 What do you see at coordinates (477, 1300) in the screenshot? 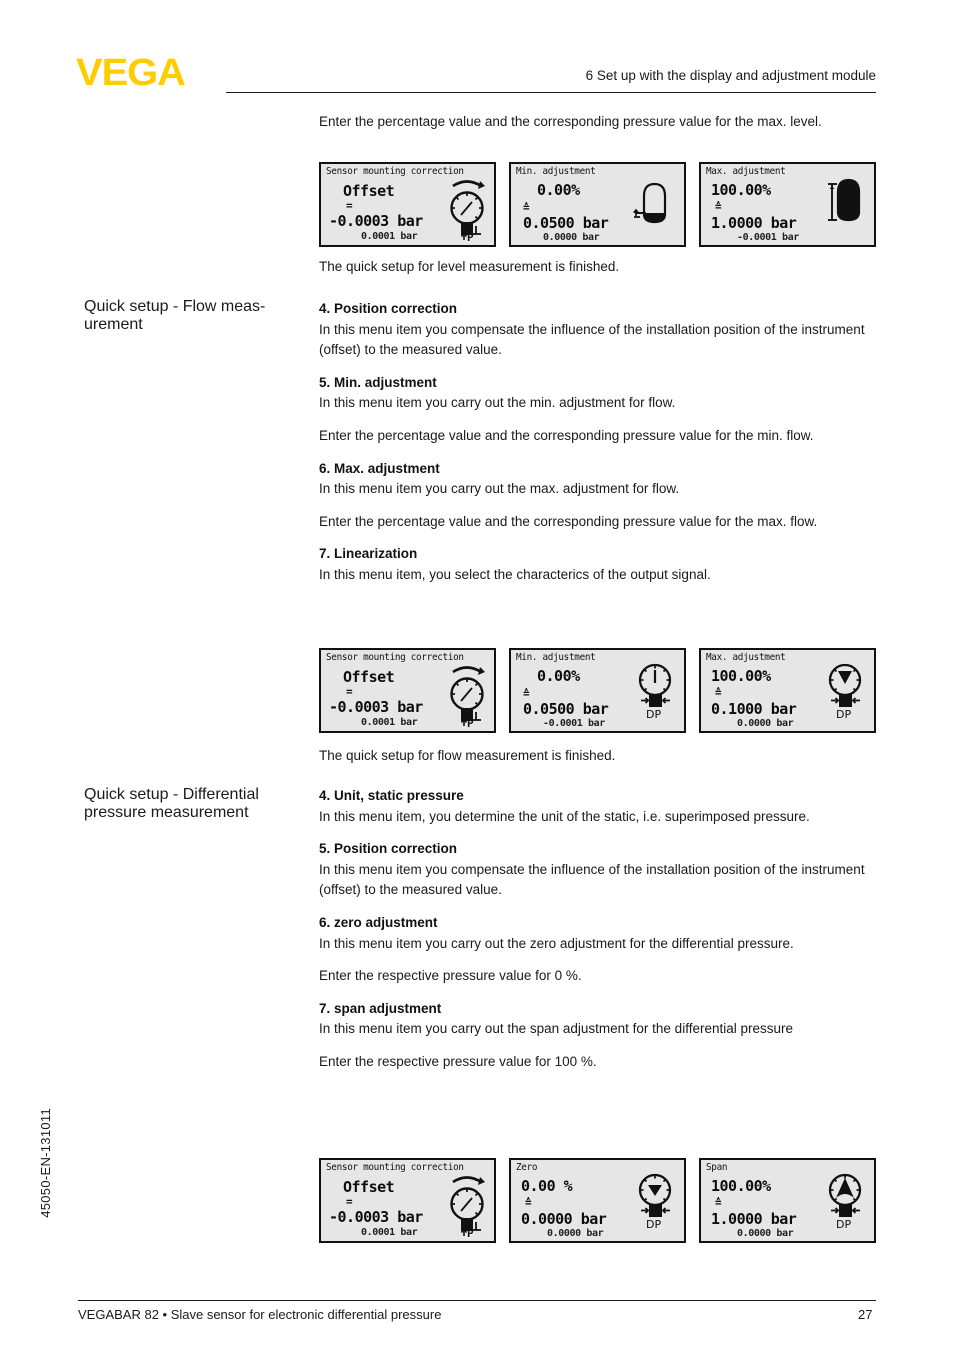
I see `footer-divider` at bounding box center [477, 1300].